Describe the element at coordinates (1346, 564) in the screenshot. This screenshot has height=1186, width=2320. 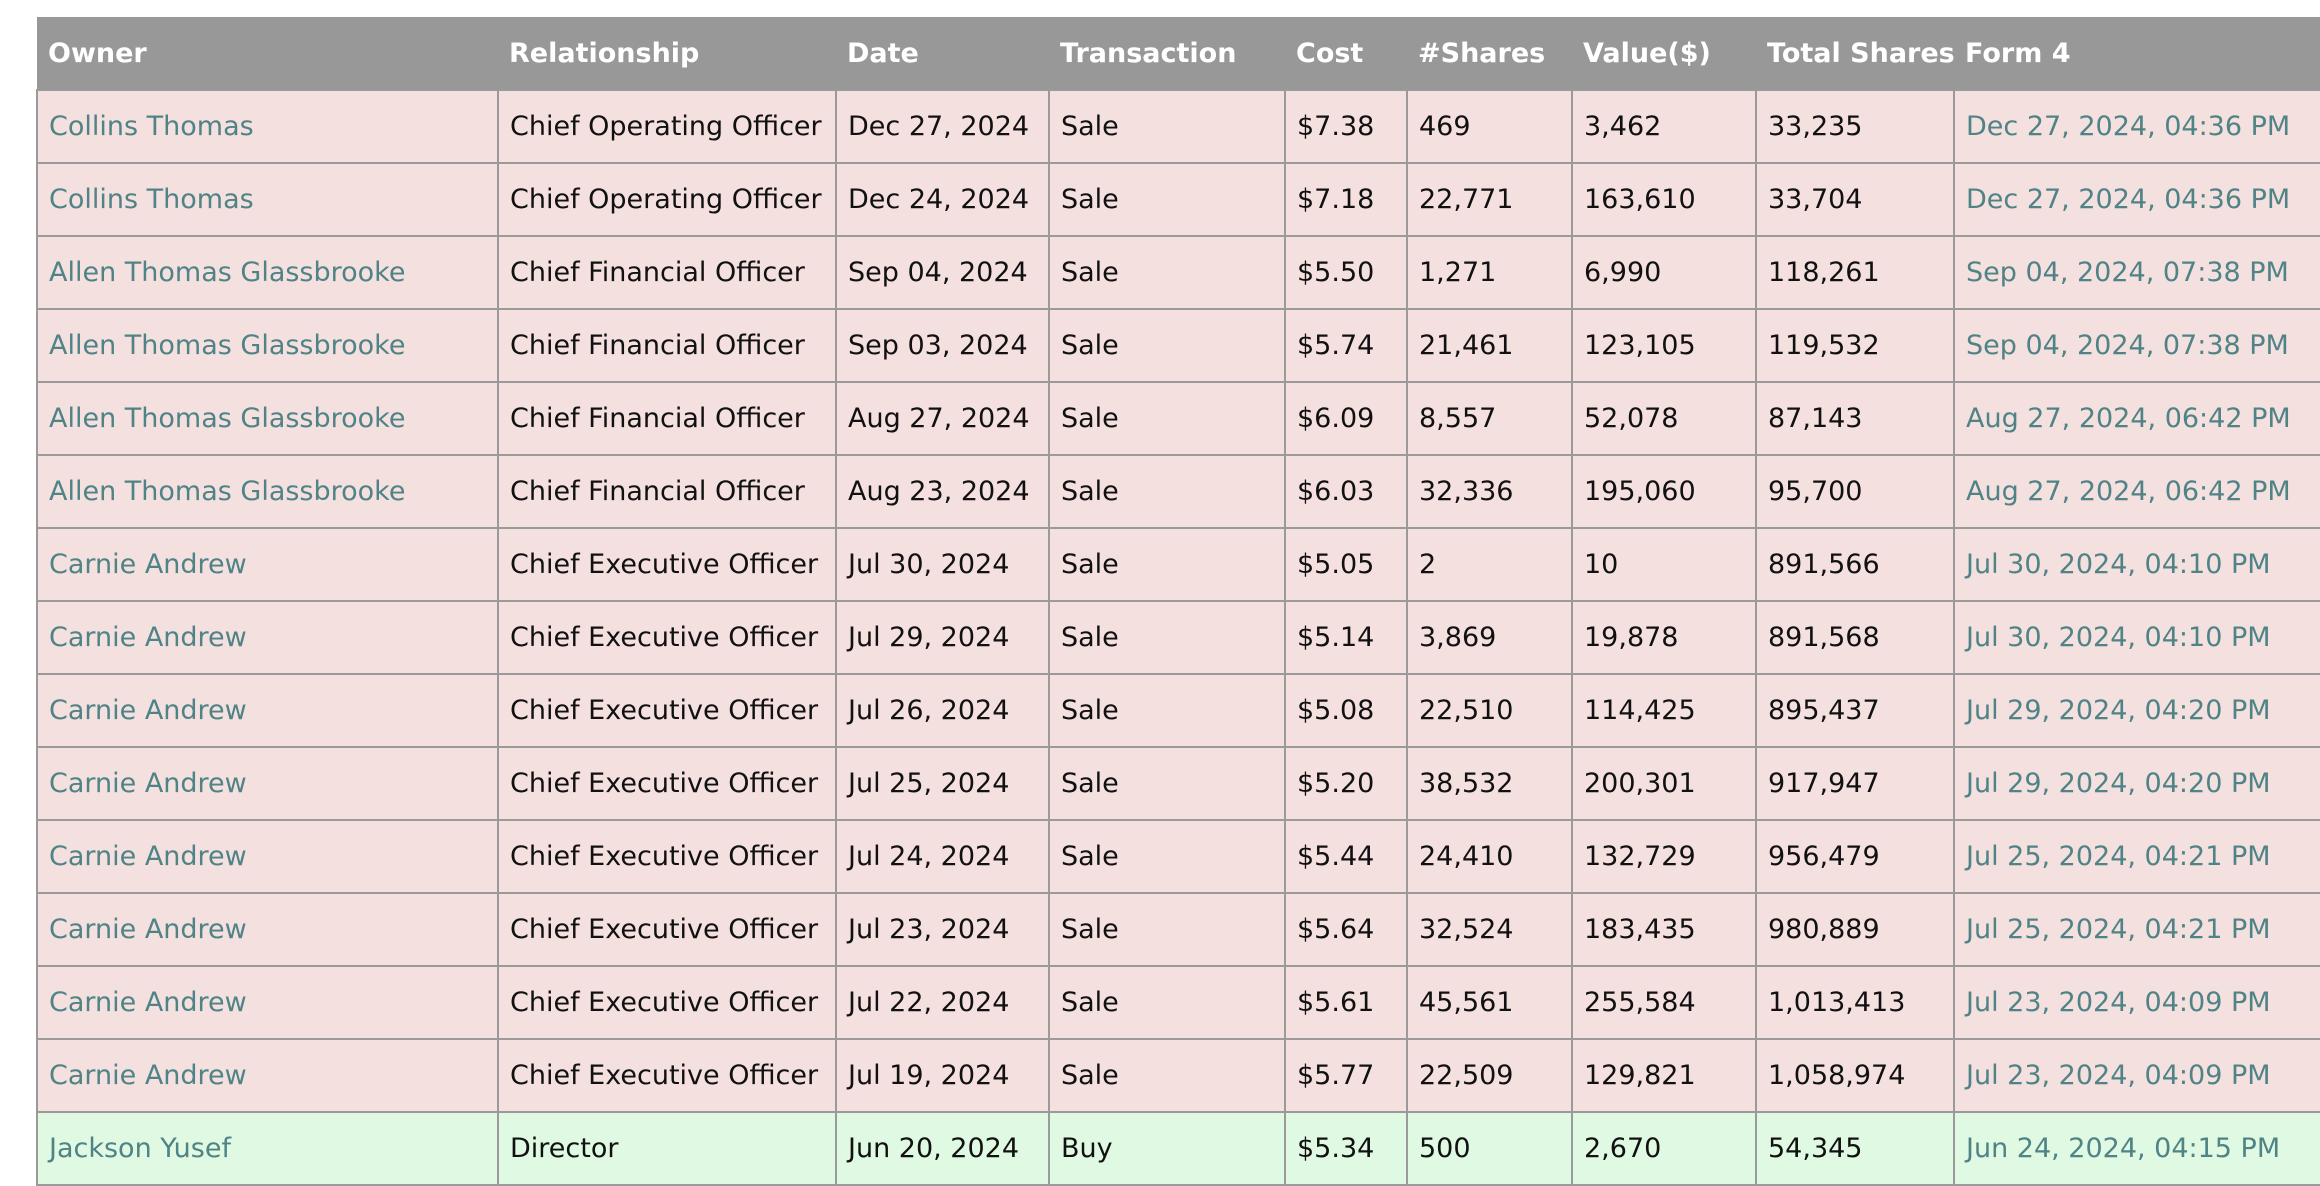
I see `cost-cell: $5.05` at that location.